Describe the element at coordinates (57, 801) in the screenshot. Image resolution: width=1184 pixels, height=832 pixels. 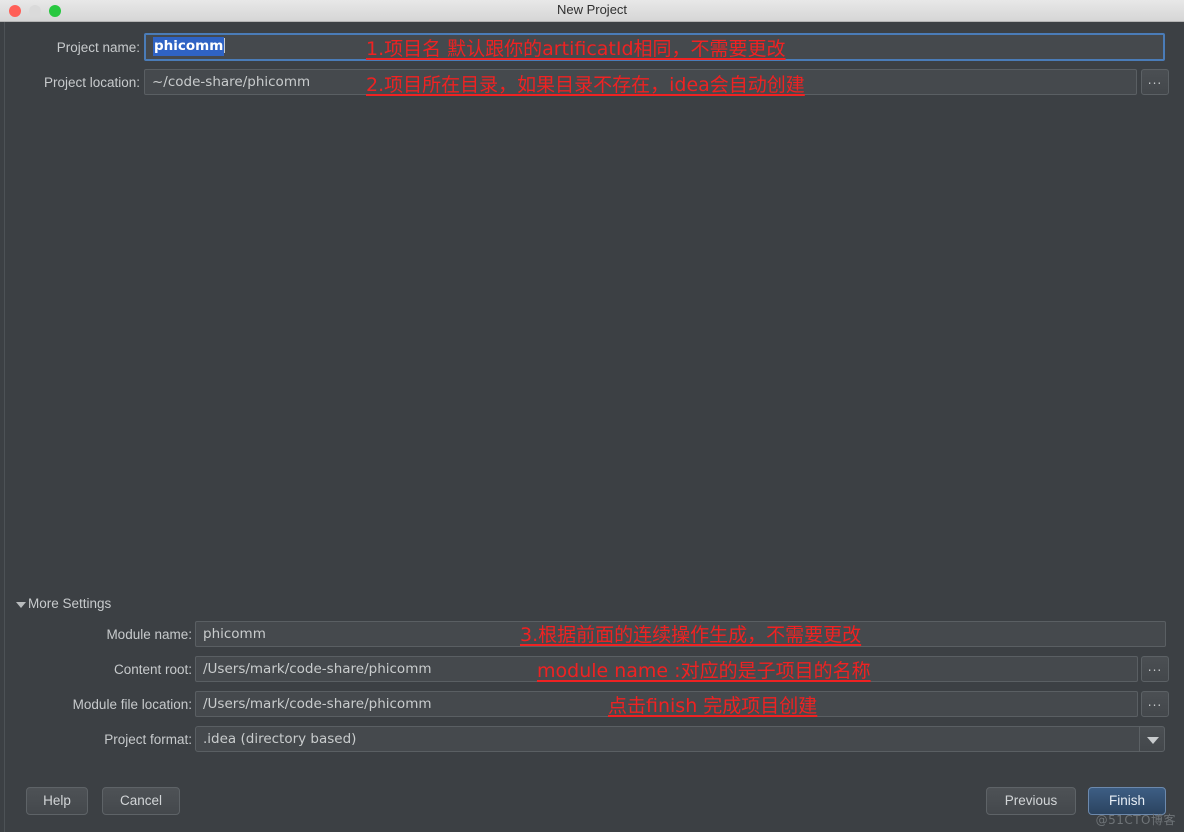
I see `help-button: Help` at that location.